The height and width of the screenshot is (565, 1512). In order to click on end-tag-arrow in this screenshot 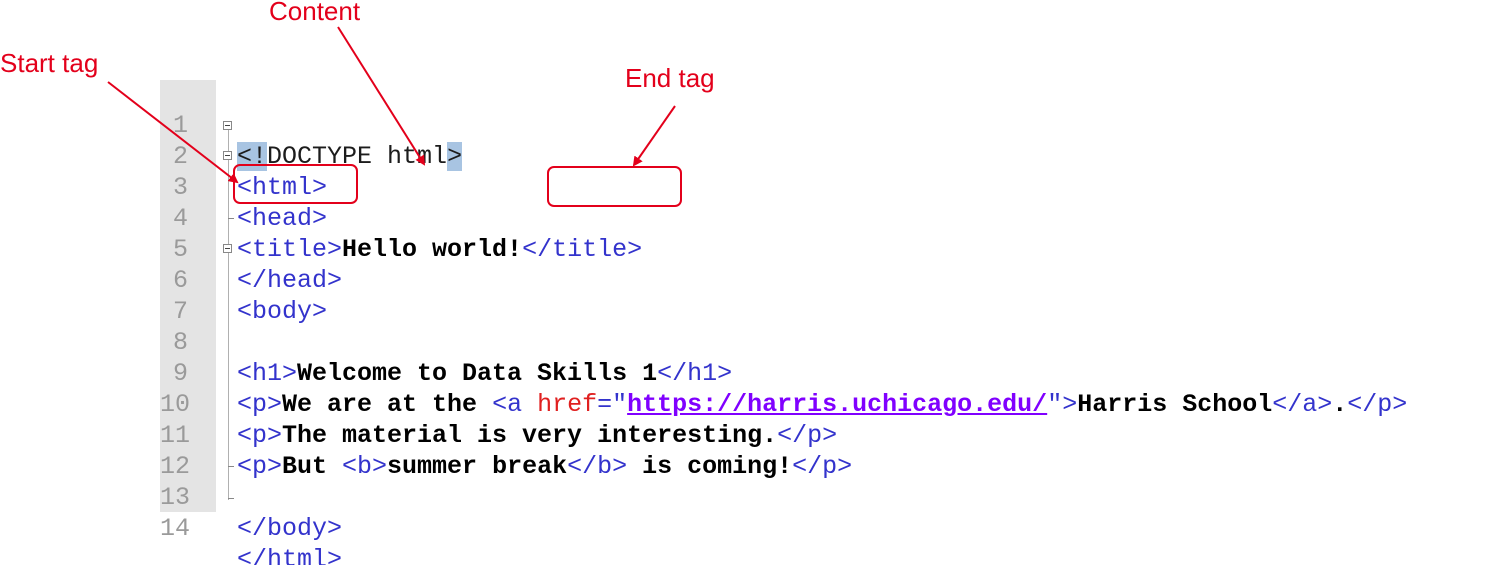, I will do `click(654, 136)`.